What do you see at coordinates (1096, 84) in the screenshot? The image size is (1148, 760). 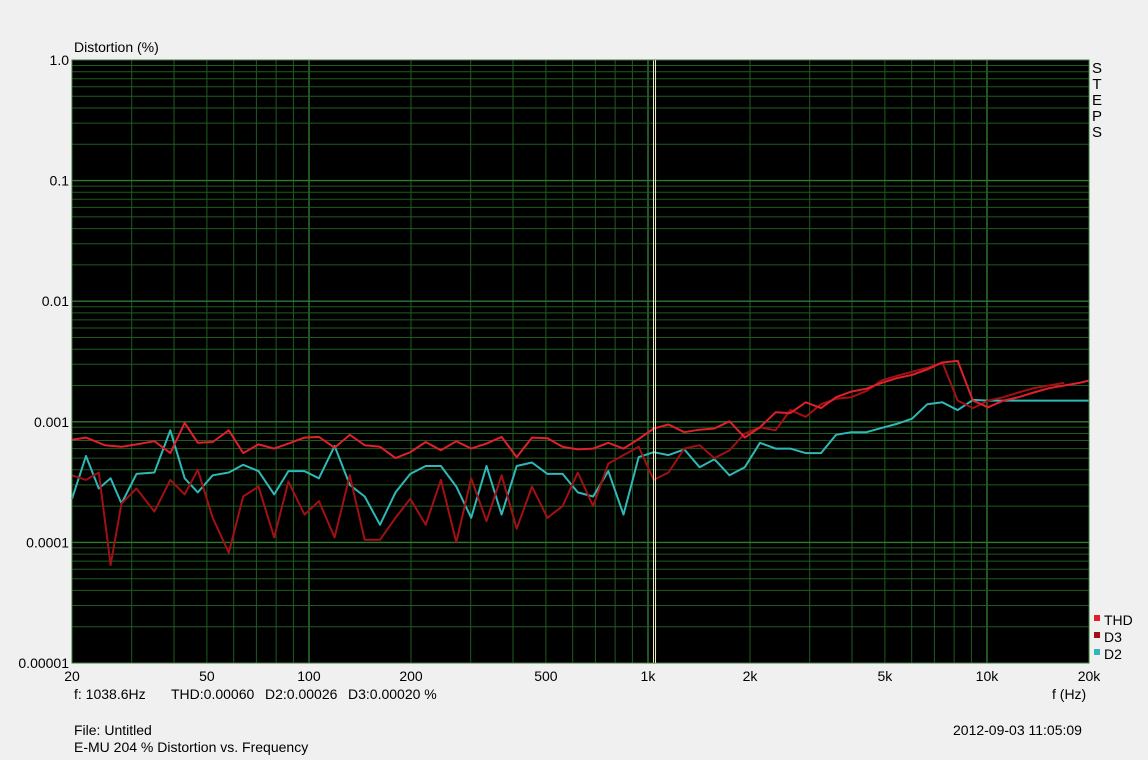 I see `steps-letter: T` at bounding box center [1096, 84].